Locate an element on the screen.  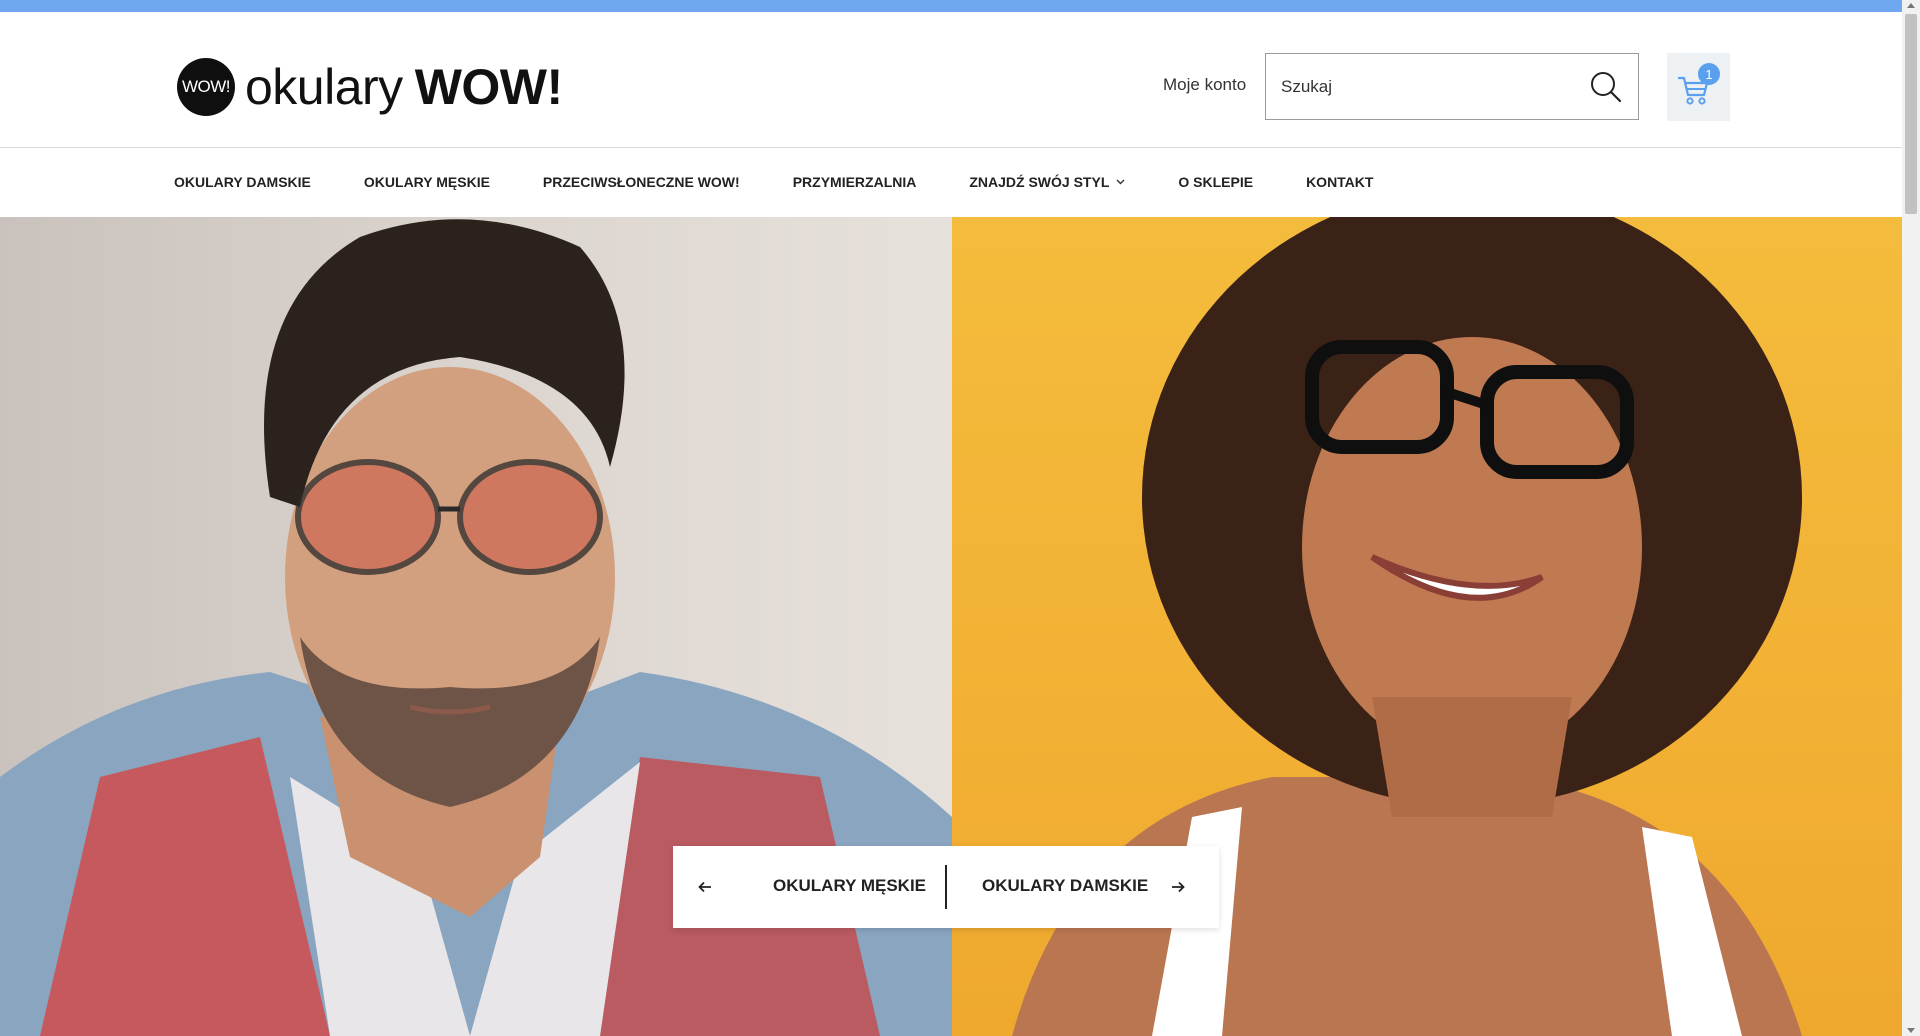
site-header: WOW! okularyWOW! Moje konto 1 is located at coordinates (951, 80).